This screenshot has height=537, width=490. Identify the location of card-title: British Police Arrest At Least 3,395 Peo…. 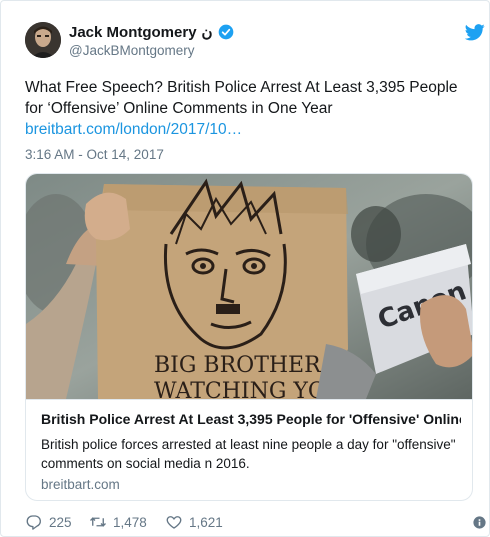
(251, 419).